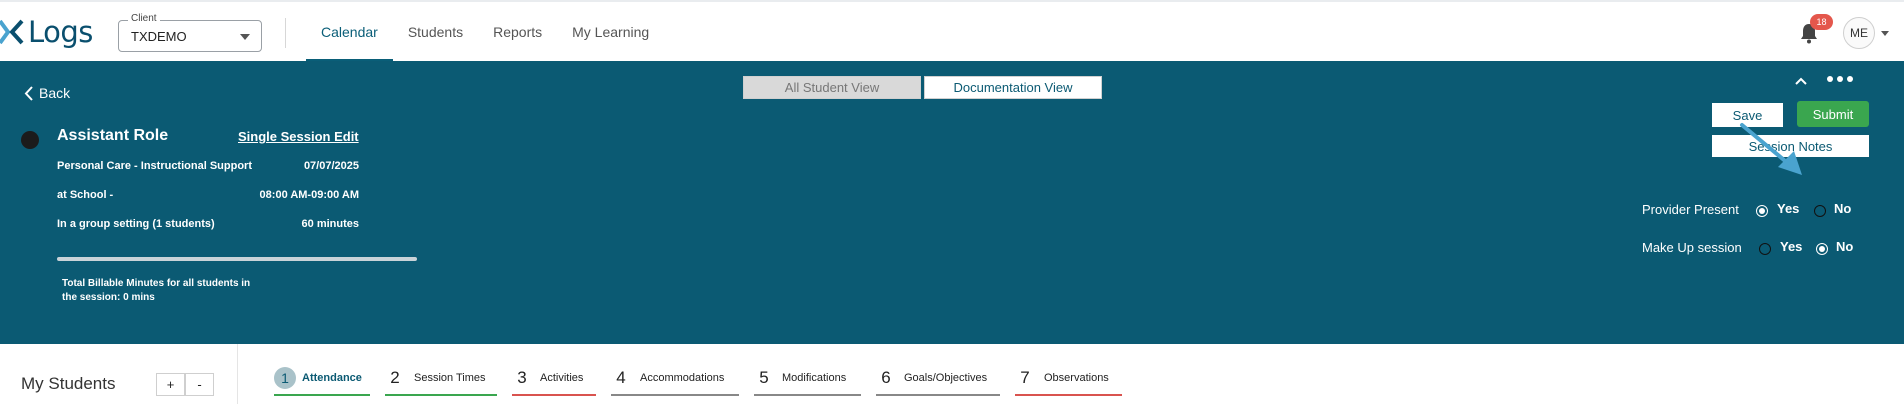 The width and height of the screenshot is (1904, 404). Describe the element at coordinates (30, 140) in the screenshot. I see `status-dot` at that location.